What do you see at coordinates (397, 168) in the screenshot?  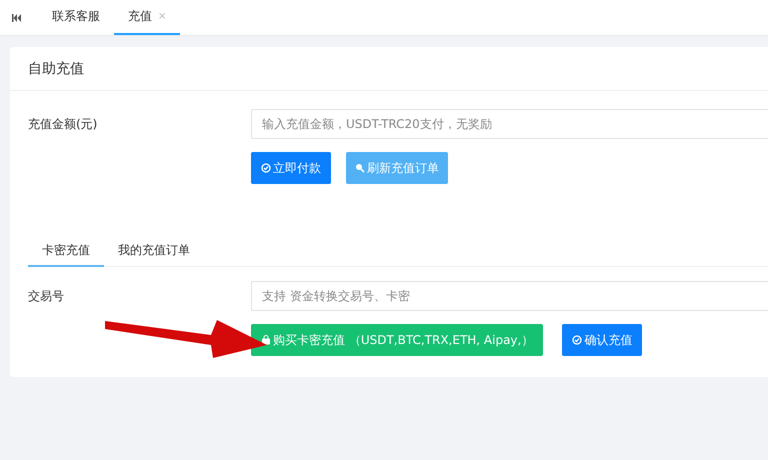 I see `refresh-button: 刷新充值订单` at bounding box center [397, 168].